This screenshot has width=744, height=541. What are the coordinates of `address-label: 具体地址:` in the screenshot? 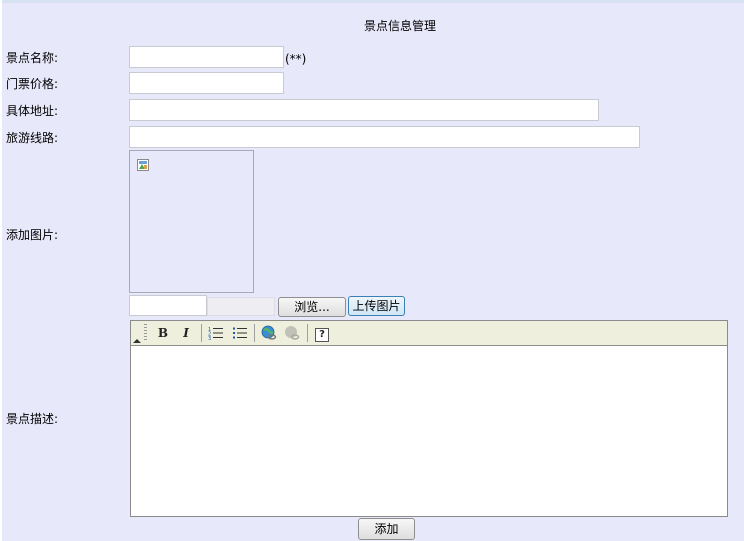 It's located at (32, 111).